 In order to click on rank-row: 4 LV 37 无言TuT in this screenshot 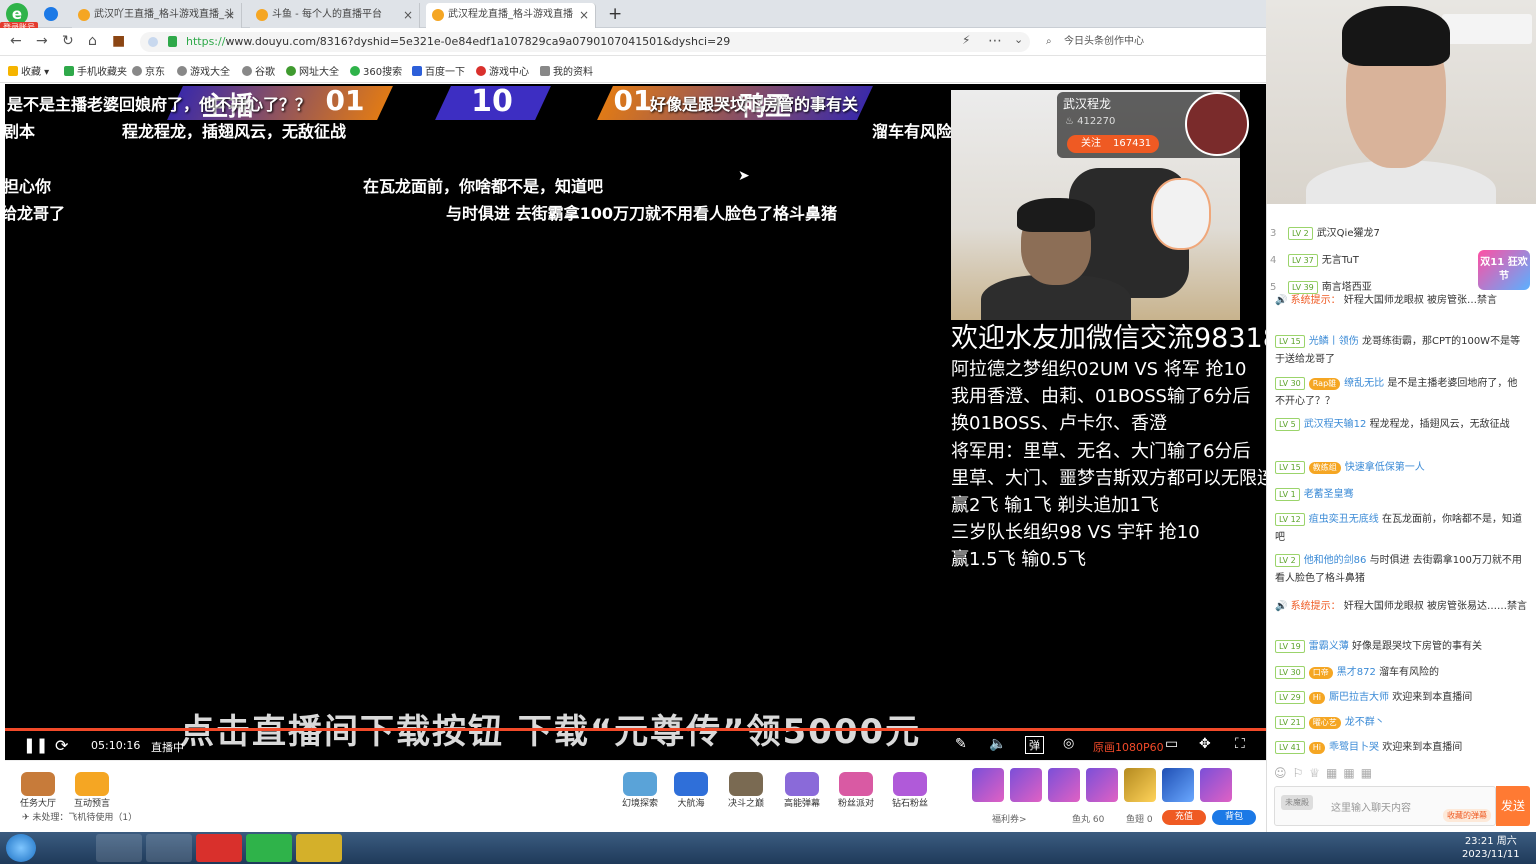, I will do `click(1314, 259)`.